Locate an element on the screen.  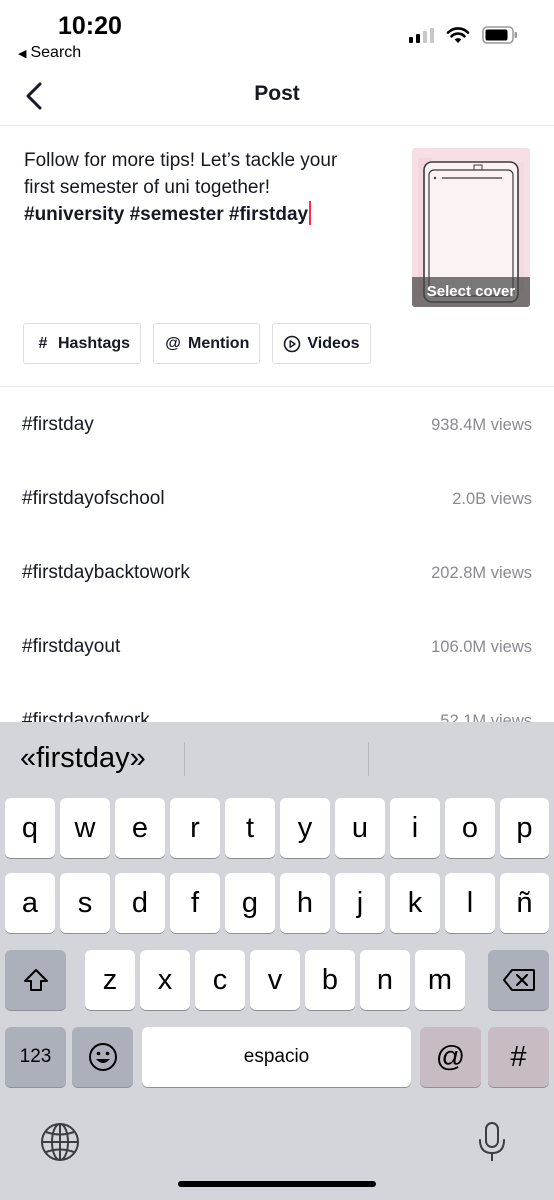
shift-arrow-icon is located at coordinates (35, 980).